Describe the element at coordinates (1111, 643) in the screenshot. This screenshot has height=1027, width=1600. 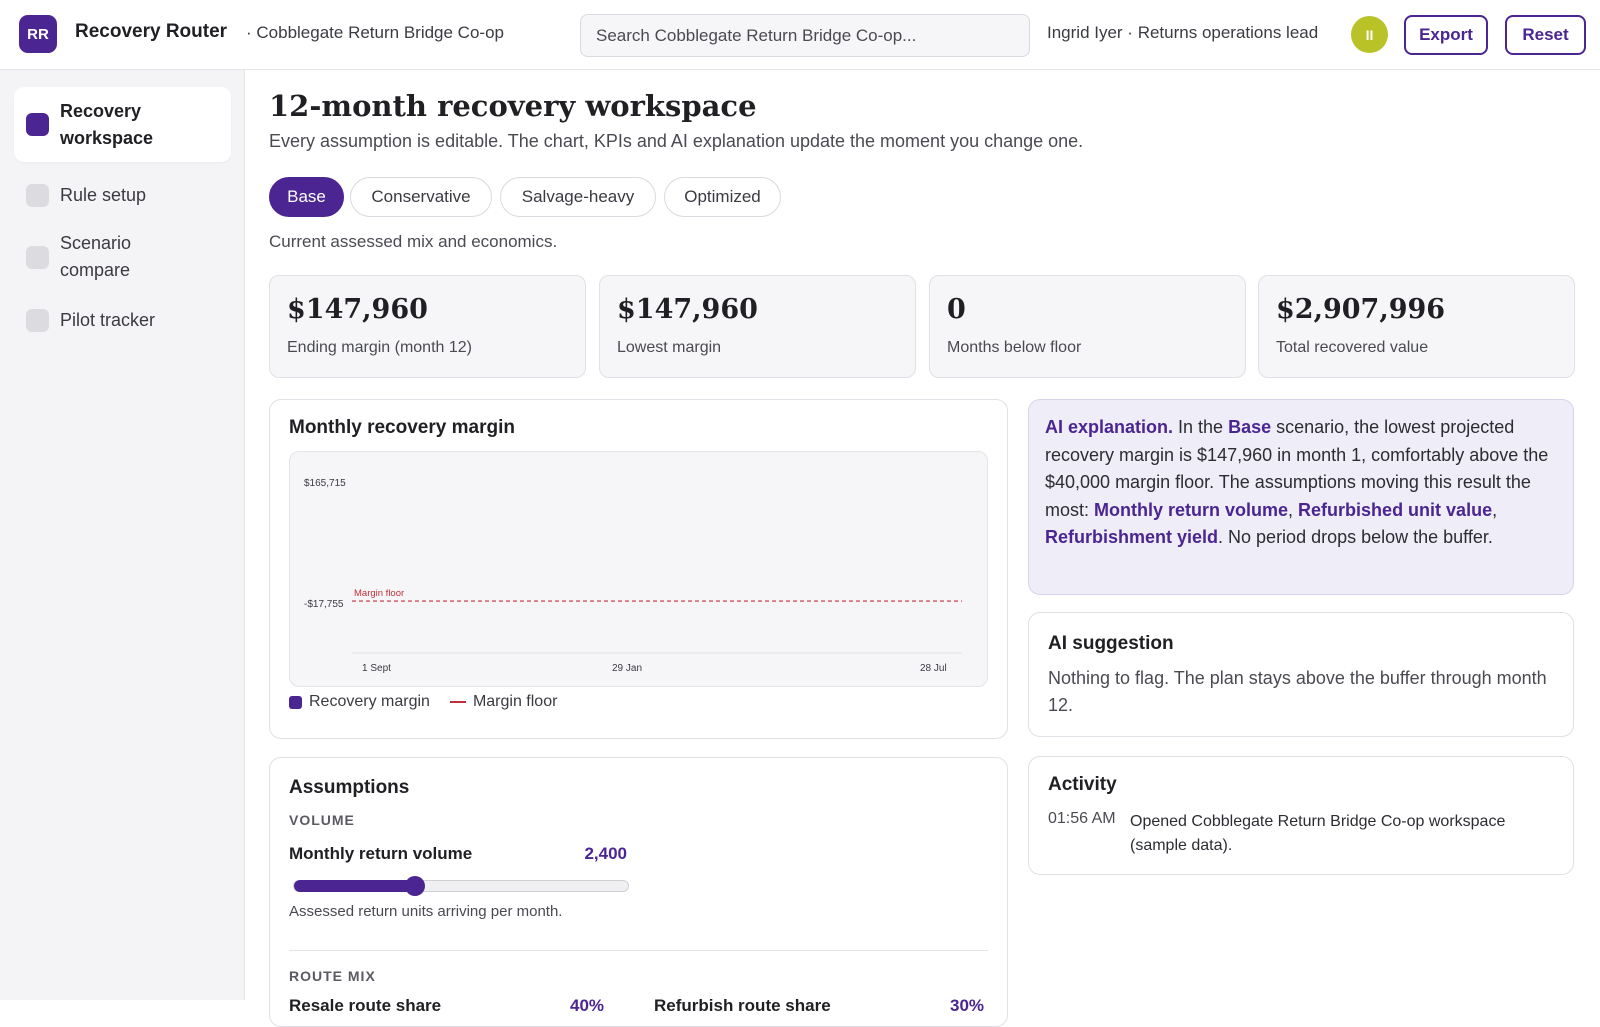
I see `suggestion-title: AI suggestion` at that location.